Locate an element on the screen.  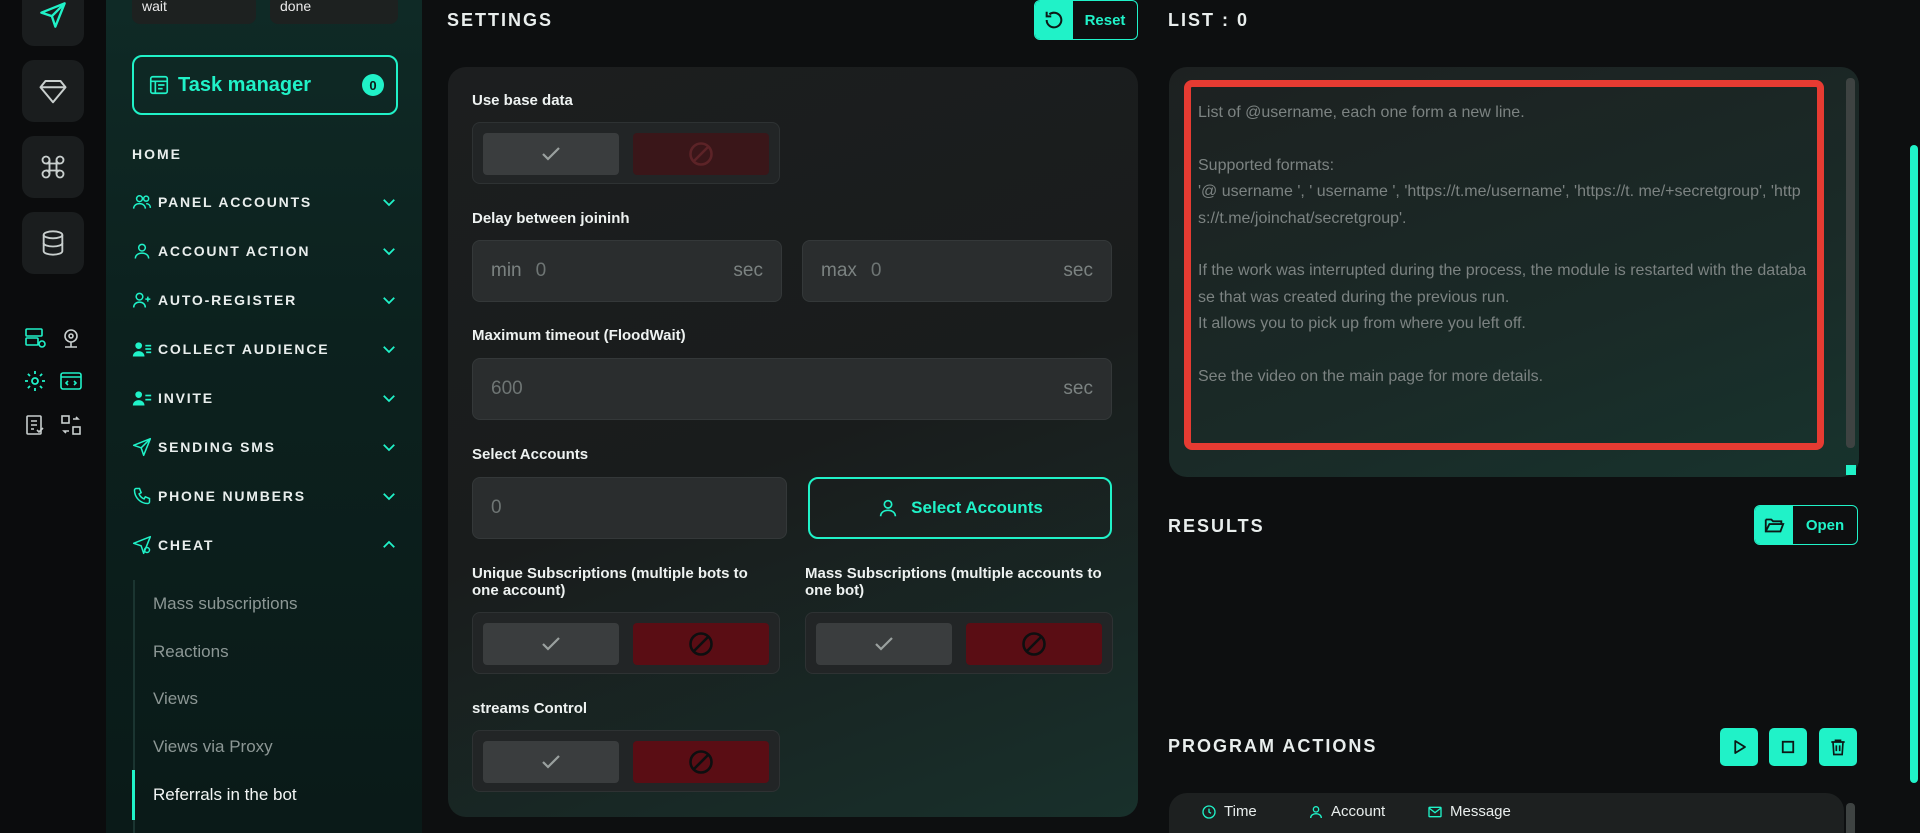
gear-icon is located at coordinates (35, 381).